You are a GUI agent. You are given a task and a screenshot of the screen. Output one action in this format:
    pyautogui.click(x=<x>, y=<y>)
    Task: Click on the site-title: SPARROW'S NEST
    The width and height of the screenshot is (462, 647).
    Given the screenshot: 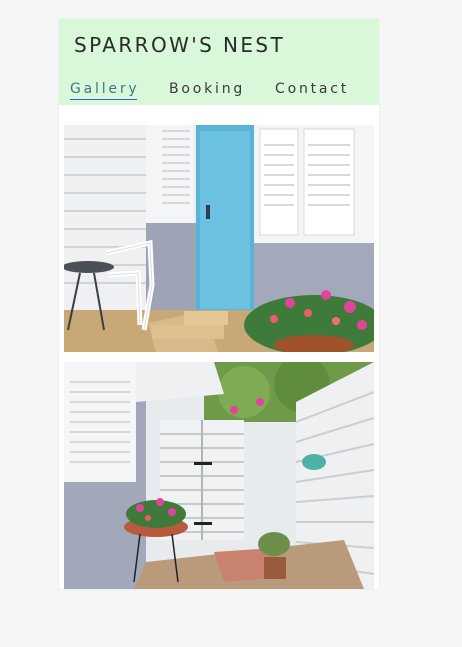 What is the action you would take?
    pyautogui.click(x=179, y=45)
    